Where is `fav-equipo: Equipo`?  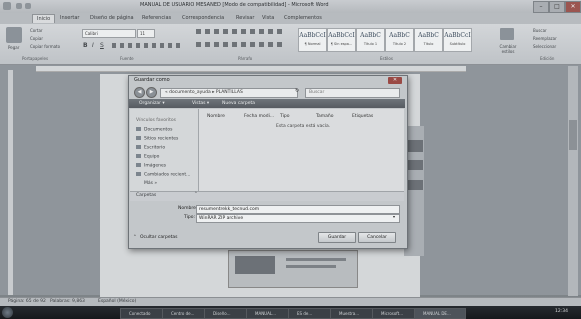
fav-equipo: Equipo is located at coordinates (147, 157).